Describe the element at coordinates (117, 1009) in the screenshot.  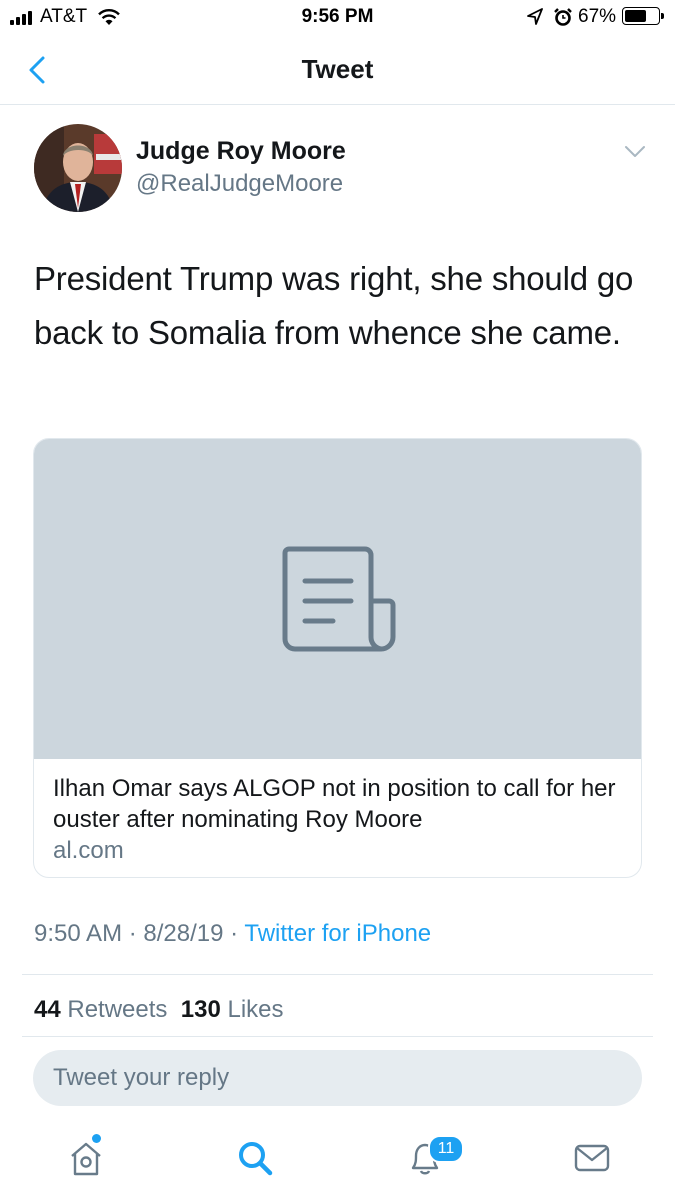
I see `retweets-label: Retweets` at that location.